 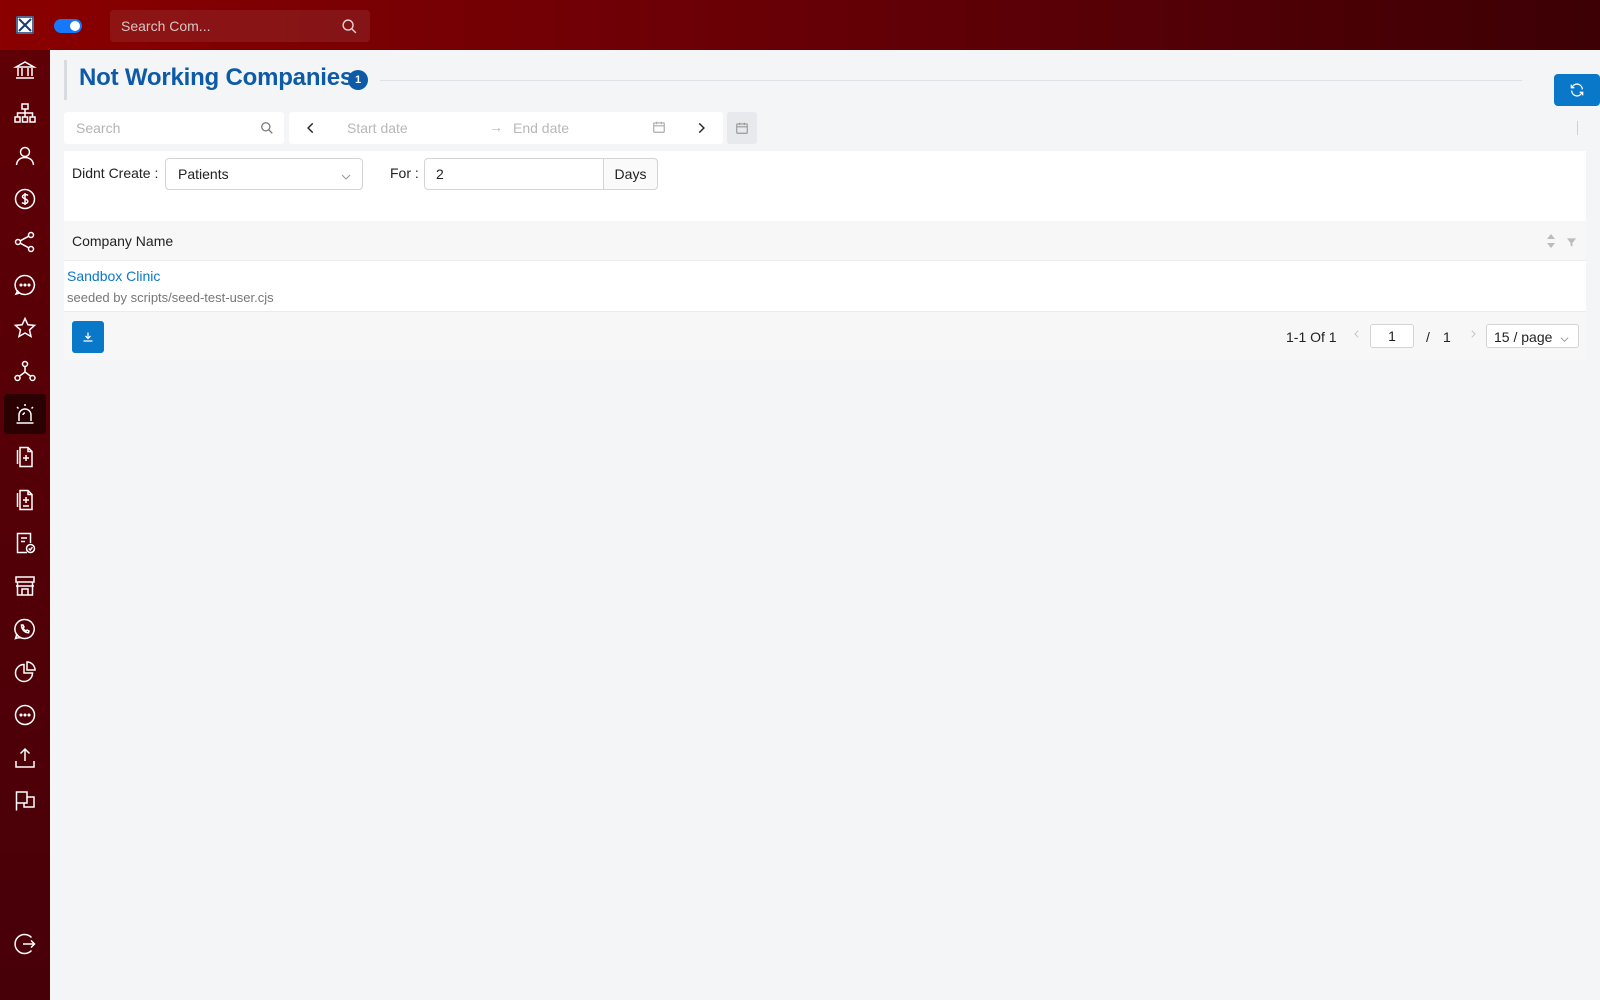 I want to click on next-page-button, so click(x=1473, y=335).